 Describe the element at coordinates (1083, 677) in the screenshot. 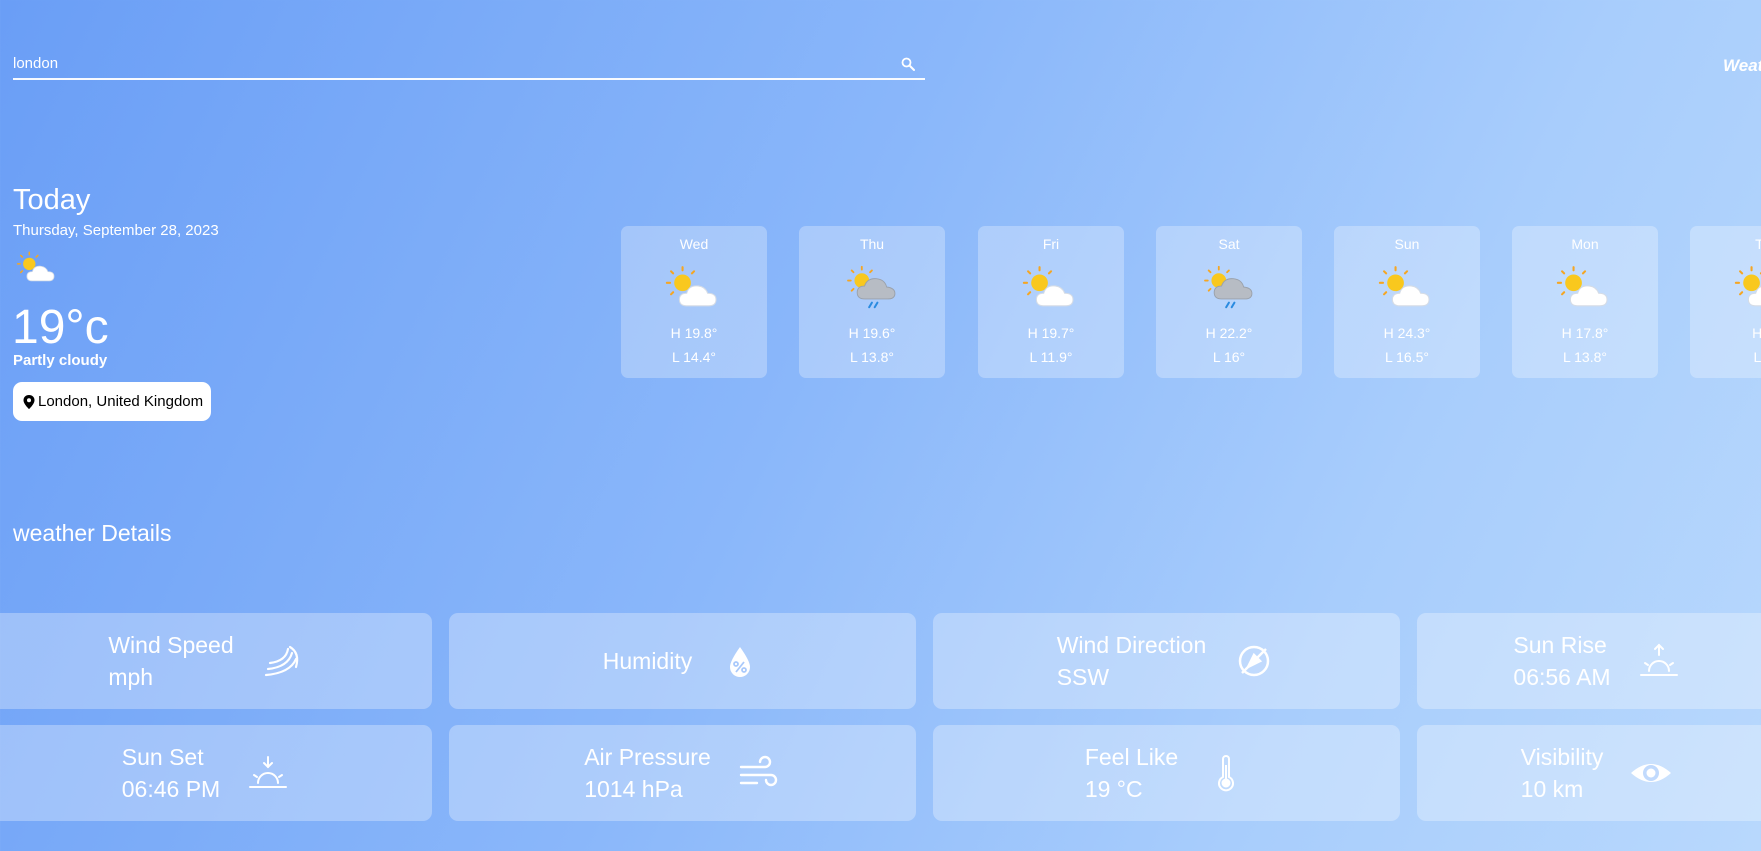

I see `detail-value: SSW` at that location.